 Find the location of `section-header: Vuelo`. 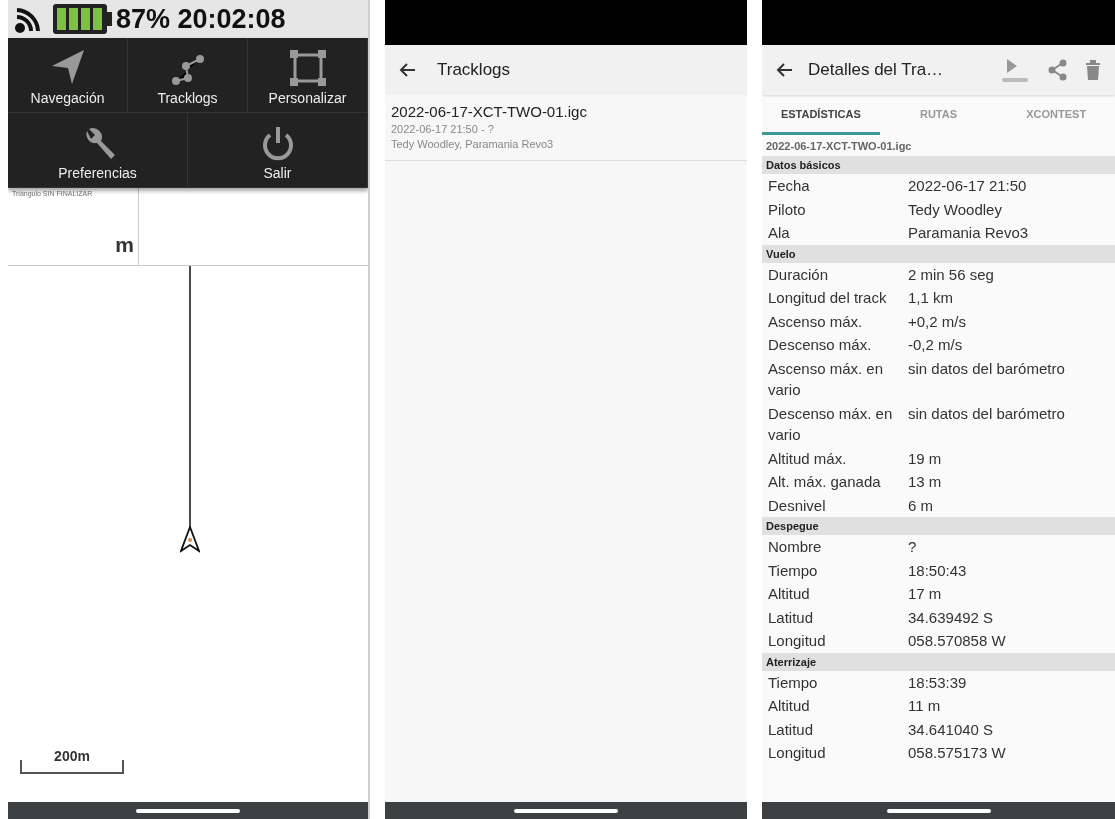

section-header: Vuelo is located at coordinates (938, 253).